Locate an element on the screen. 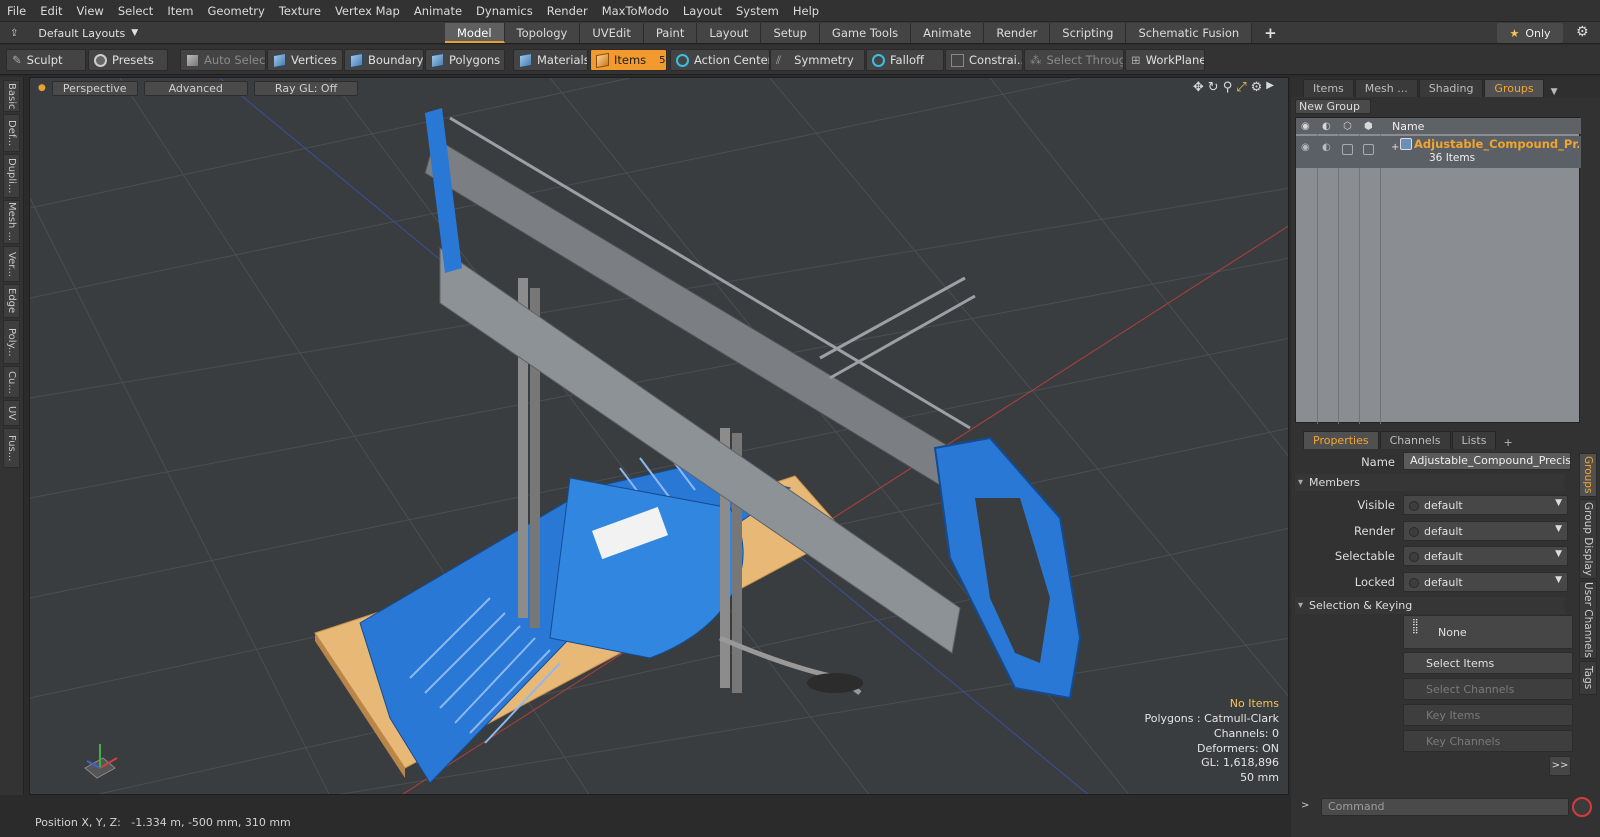 The width and height of the screenshot is (1600, 837). fit-view-icon: ⤢ is located at coordinates (1241, 87).